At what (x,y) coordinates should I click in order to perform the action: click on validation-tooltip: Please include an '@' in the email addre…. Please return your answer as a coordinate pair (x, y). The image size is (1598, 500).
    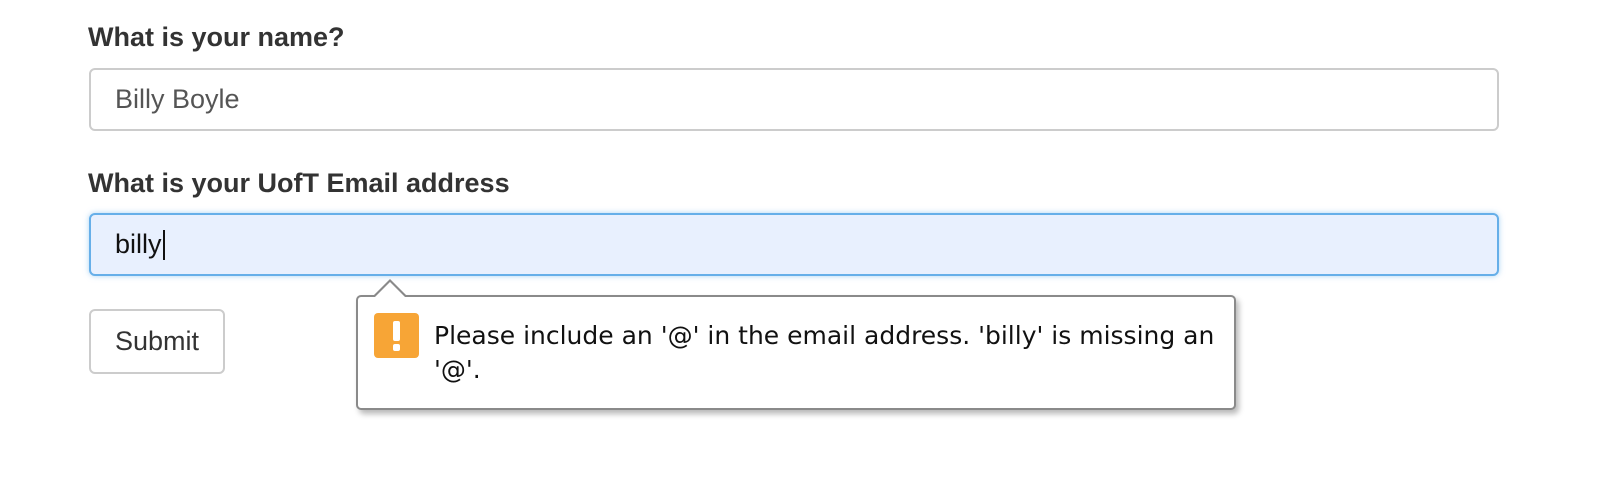
    Looking at the image, I should click on (796, 352).